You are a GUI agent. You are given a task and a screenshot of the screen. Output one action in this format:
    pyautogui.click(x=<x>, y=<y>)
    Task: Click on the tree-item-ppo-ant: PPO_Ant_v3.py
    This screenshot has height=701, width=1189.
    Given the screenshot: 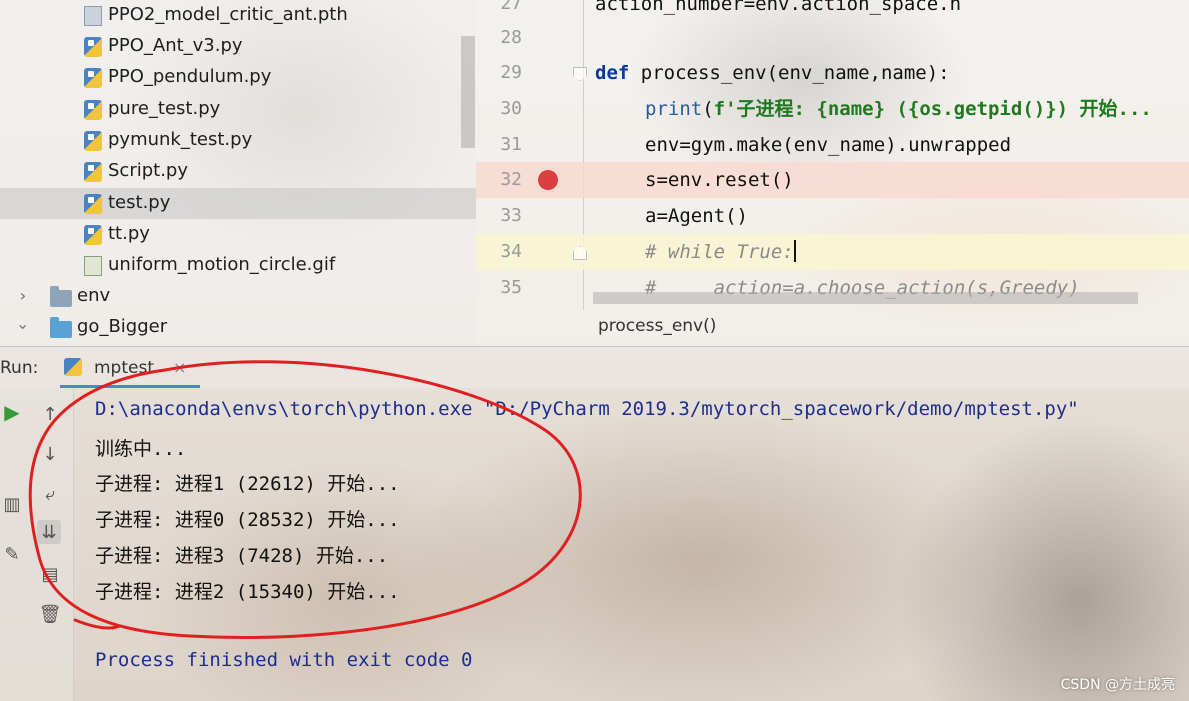 What is the action you would take?
    pyautogui.click(x=238, y=46)
    